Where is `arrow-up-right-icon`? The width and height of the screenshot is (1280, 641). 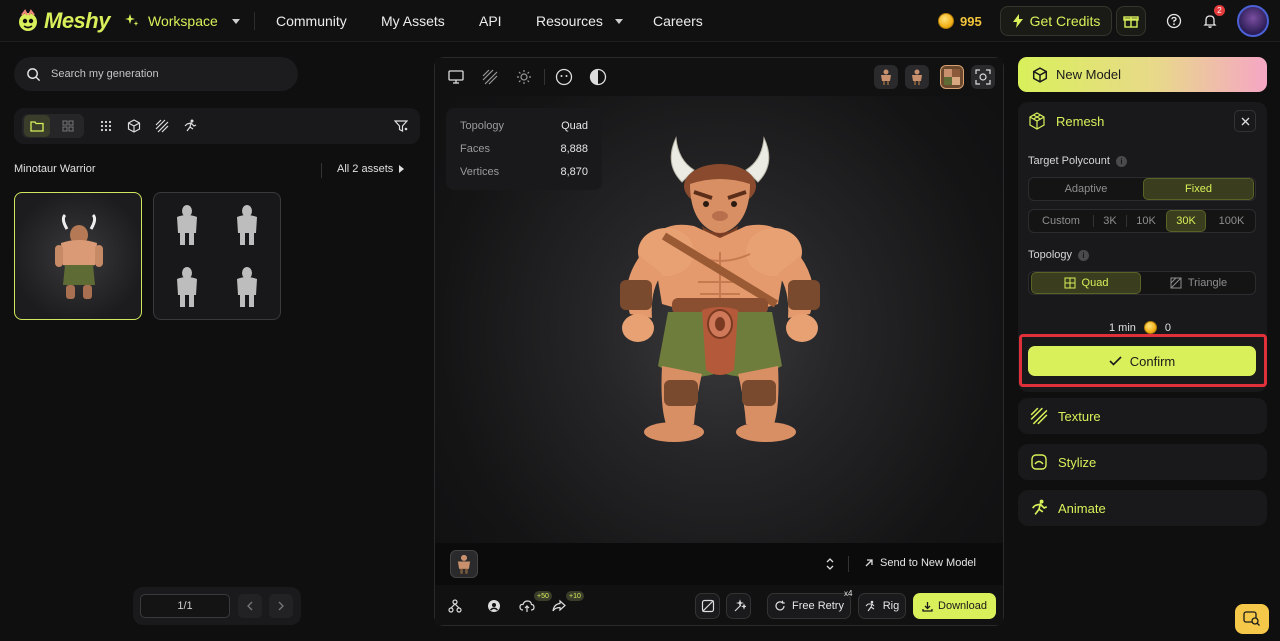 arrow-up-right-icon is located at coordinates (869, 563).